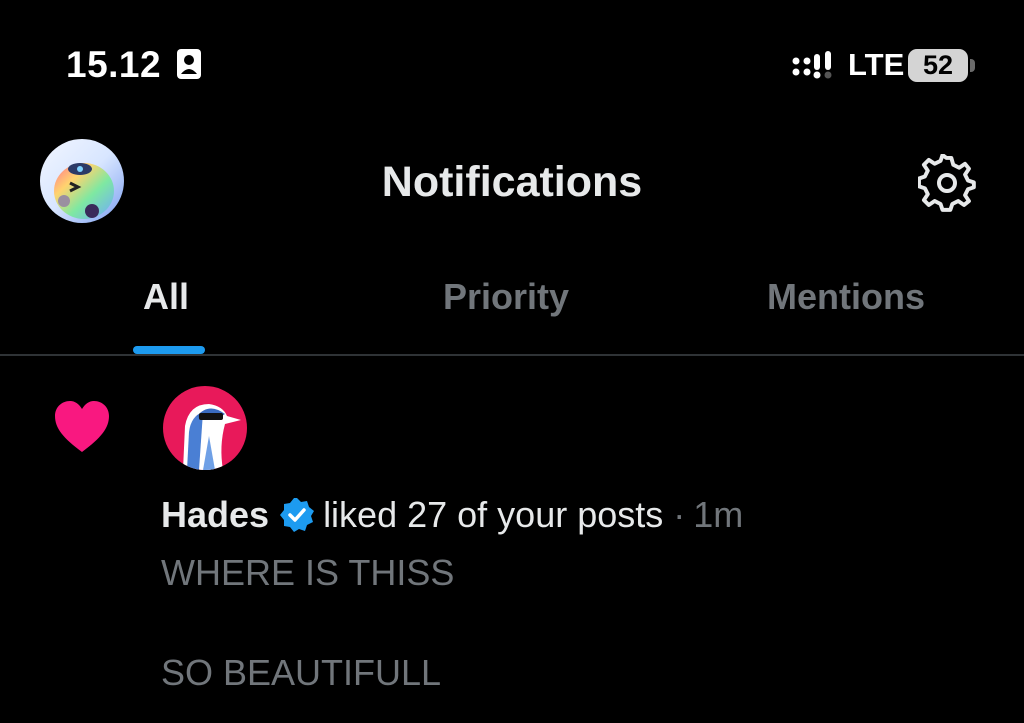 The width and height of the screenshot is (1024, 723). What do you see at coordinates (876, 64) in the screenshot?
I see `network-label: LTE` at bounding box center [876, 64].